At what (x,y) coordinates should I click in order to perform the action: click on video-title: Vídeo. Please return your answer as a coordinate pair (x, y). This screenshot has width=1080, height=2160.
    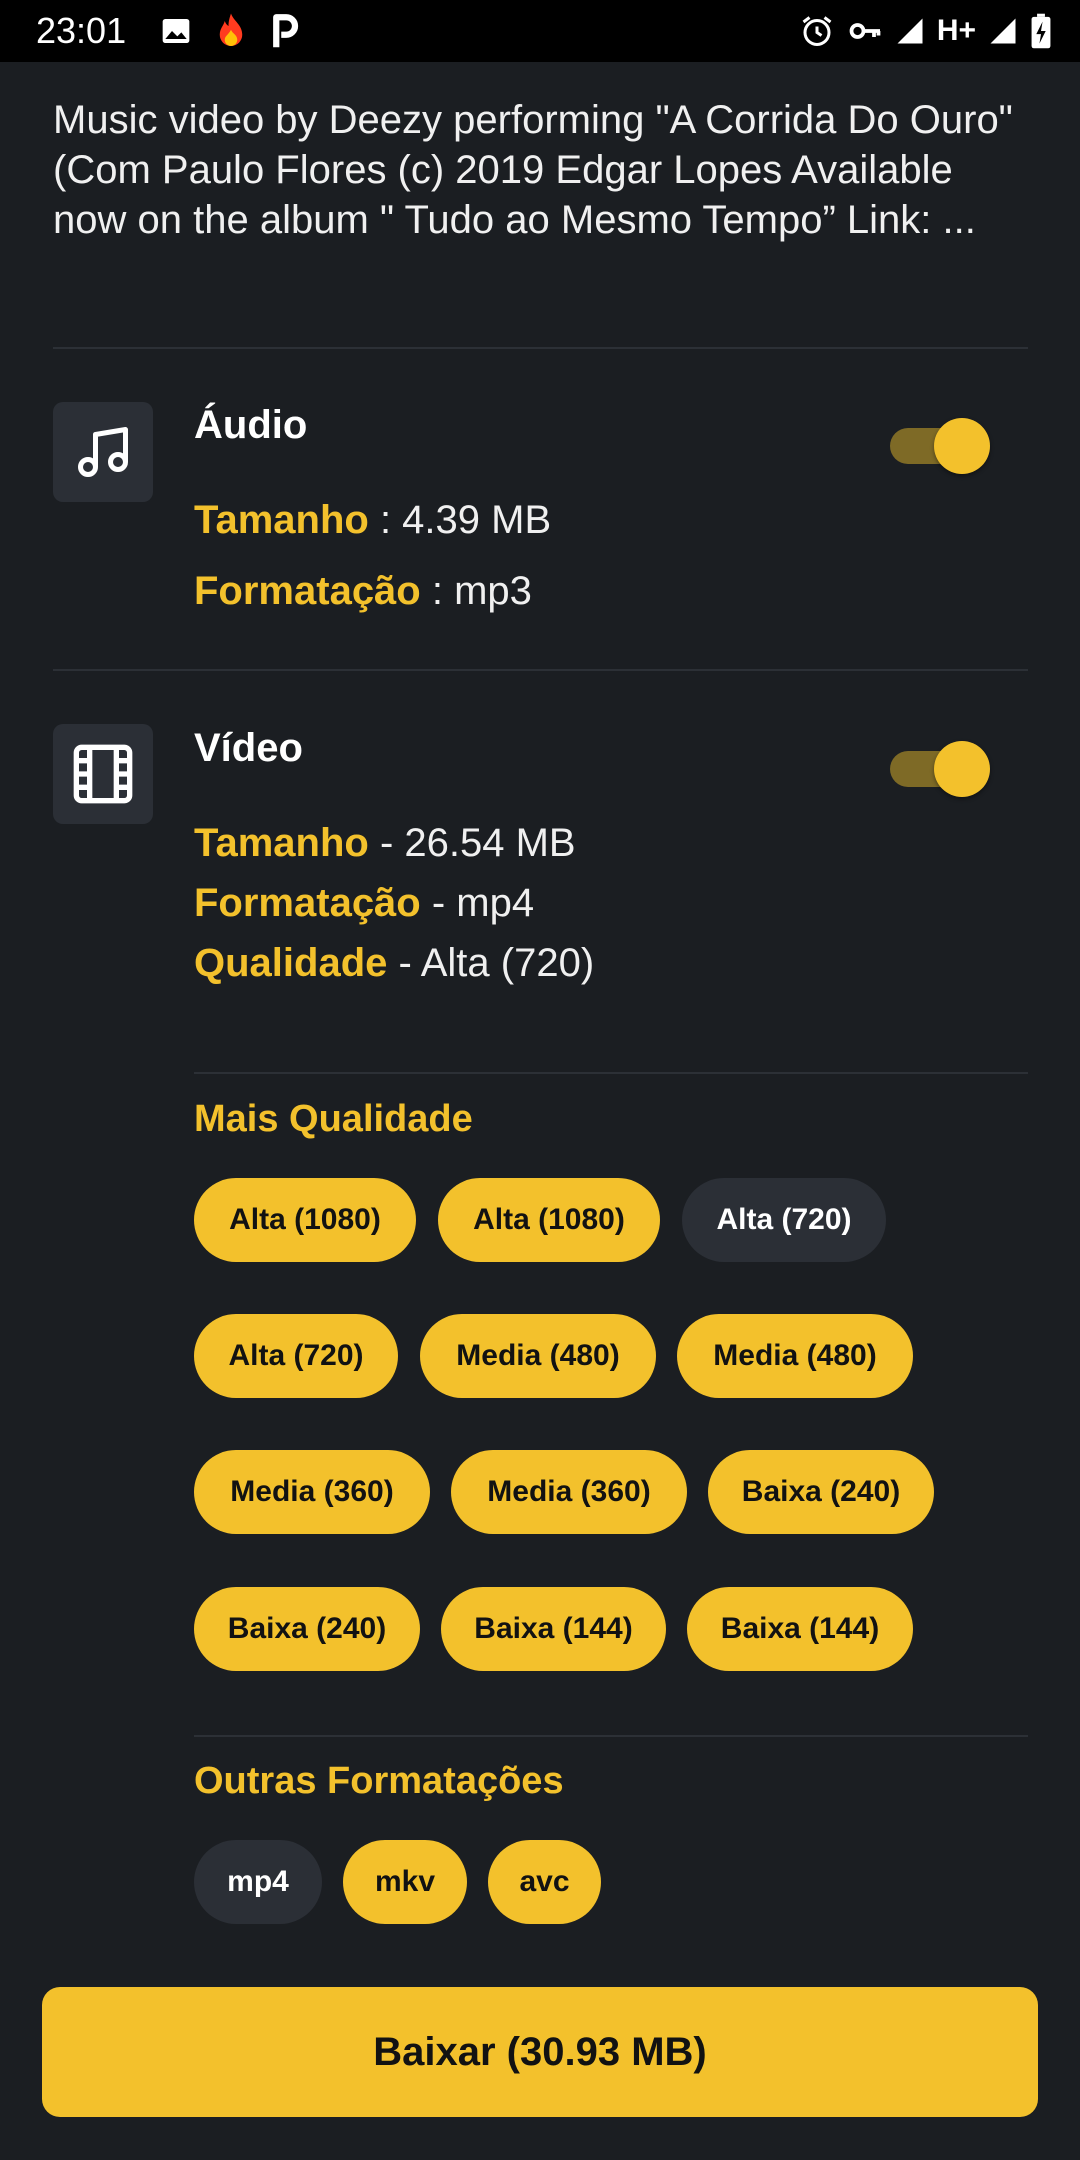
    Looking at the image, I should click on (248, 748).